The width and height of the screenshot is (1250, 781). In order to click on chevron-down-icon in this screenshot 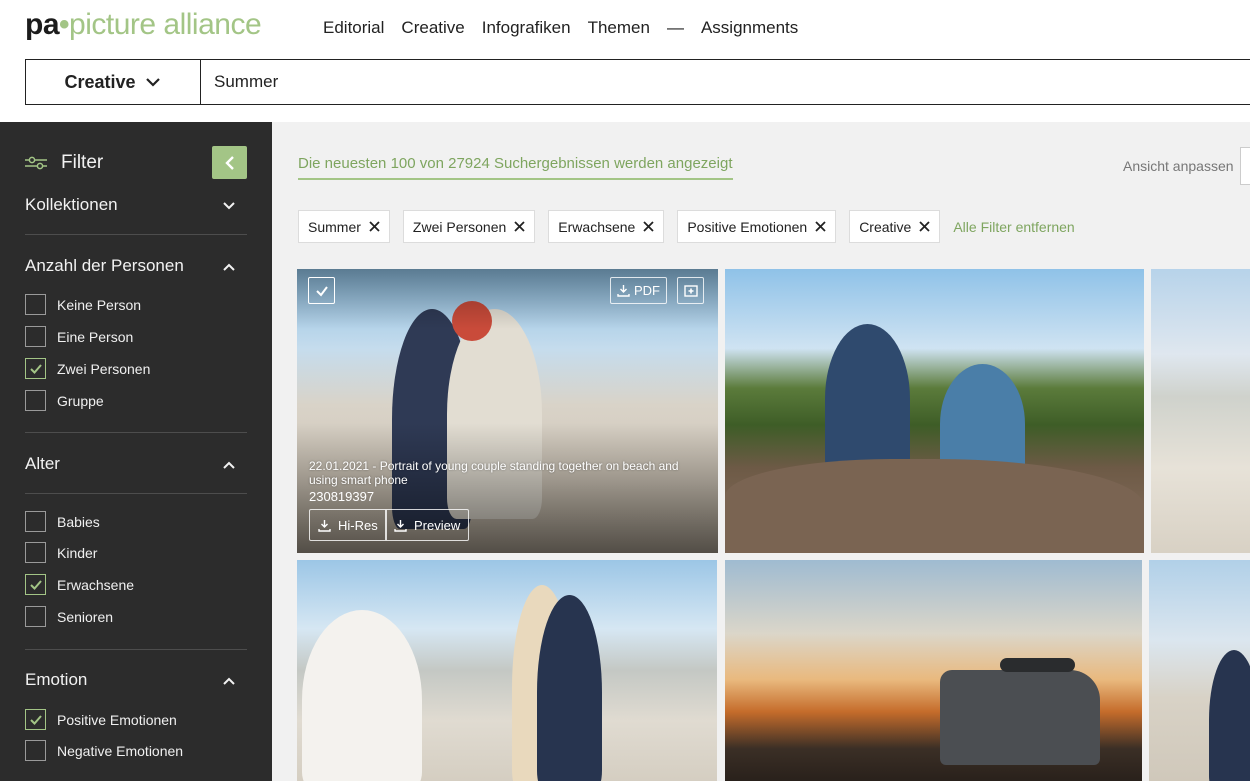, I will do `click(229, 206)`.